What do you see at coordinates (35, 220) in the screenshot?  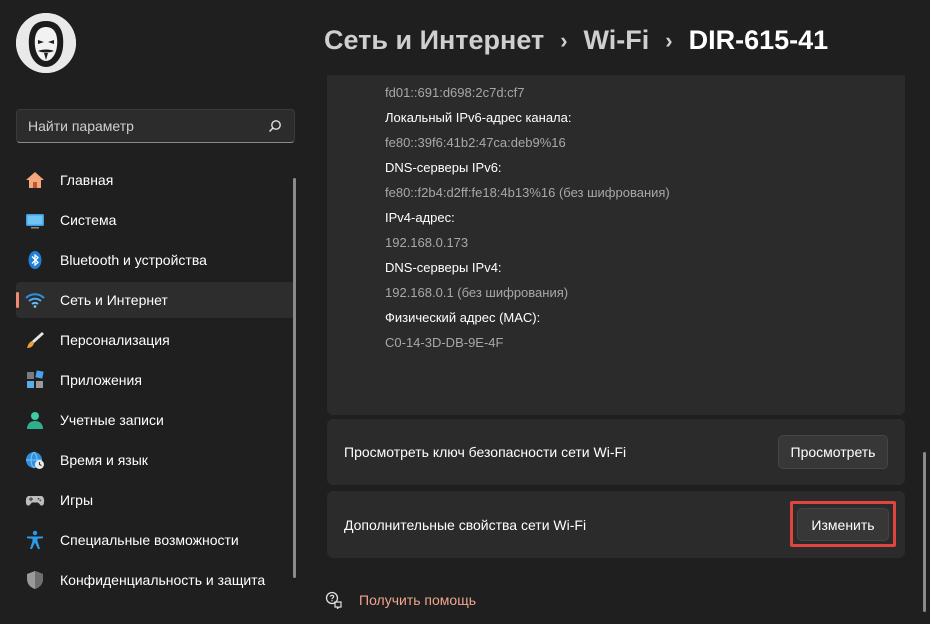 I see `monitor-icon` at bounding box center [35, 220].